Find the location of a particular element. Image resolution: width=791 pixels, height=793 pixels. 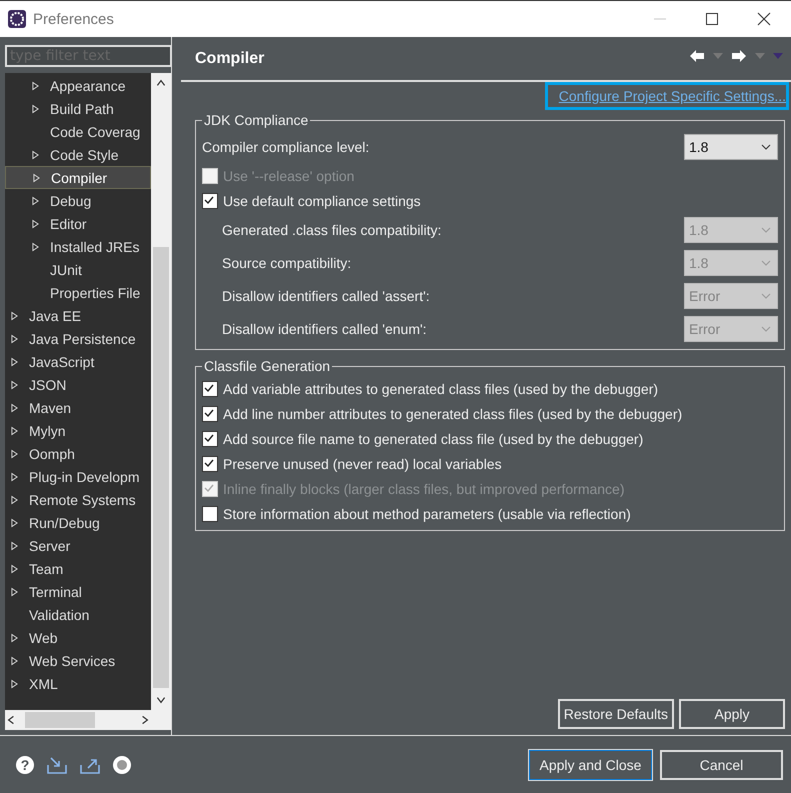

setting-label: Source compatibility: is located at coordinates (287, 262).